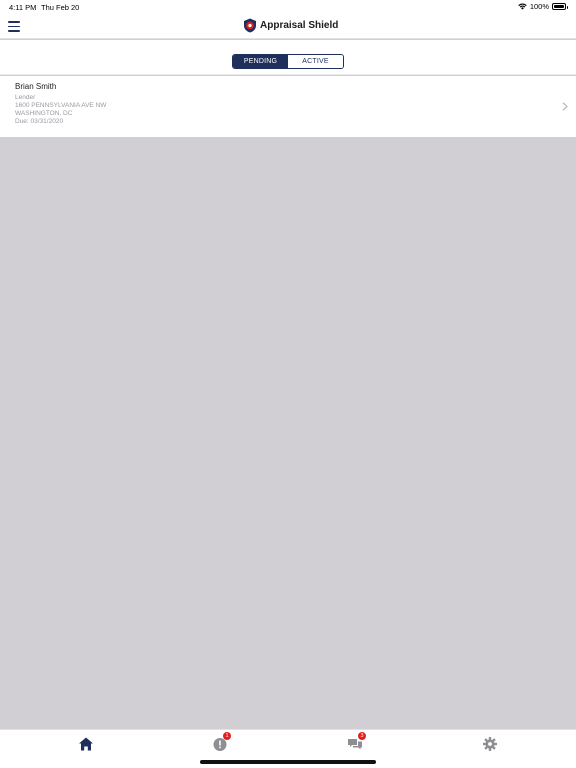 The image size is (576, 768). What do you see at coordinates (44, 113) in the screenshot?
I see `address-city: WASHINGTON, DC` at bounding box center [44, 113].